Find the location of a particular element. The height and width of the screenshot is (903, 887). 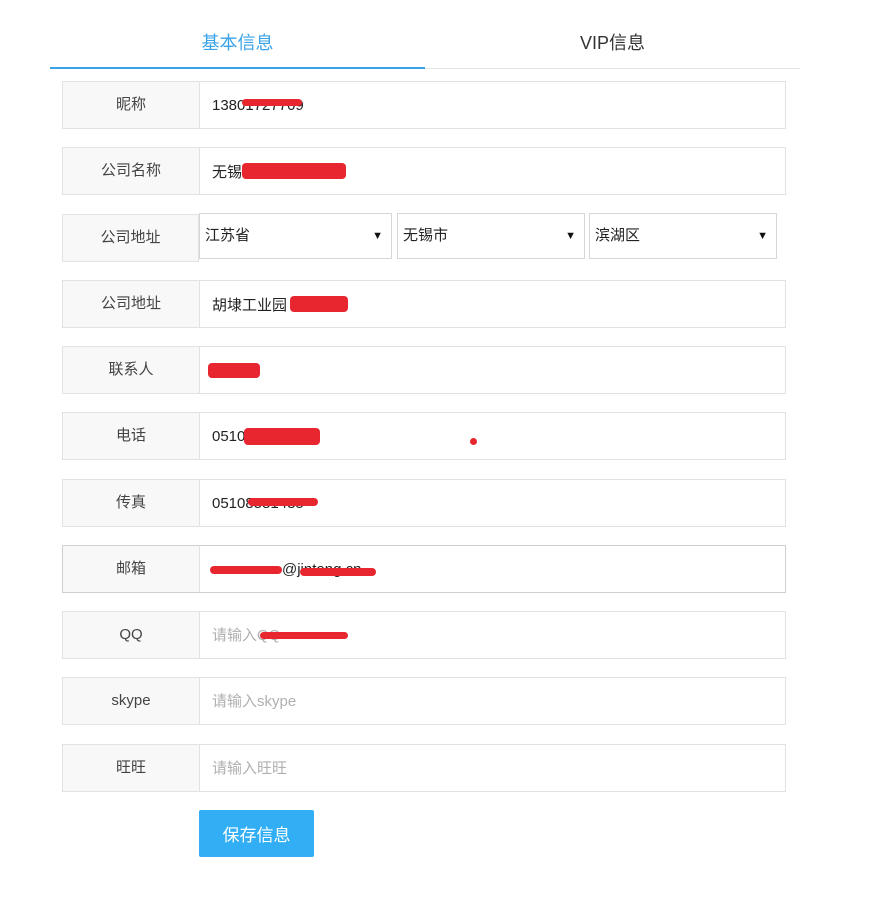

tab-vip-info: VIP信息 is located at coordinates (612, 43).